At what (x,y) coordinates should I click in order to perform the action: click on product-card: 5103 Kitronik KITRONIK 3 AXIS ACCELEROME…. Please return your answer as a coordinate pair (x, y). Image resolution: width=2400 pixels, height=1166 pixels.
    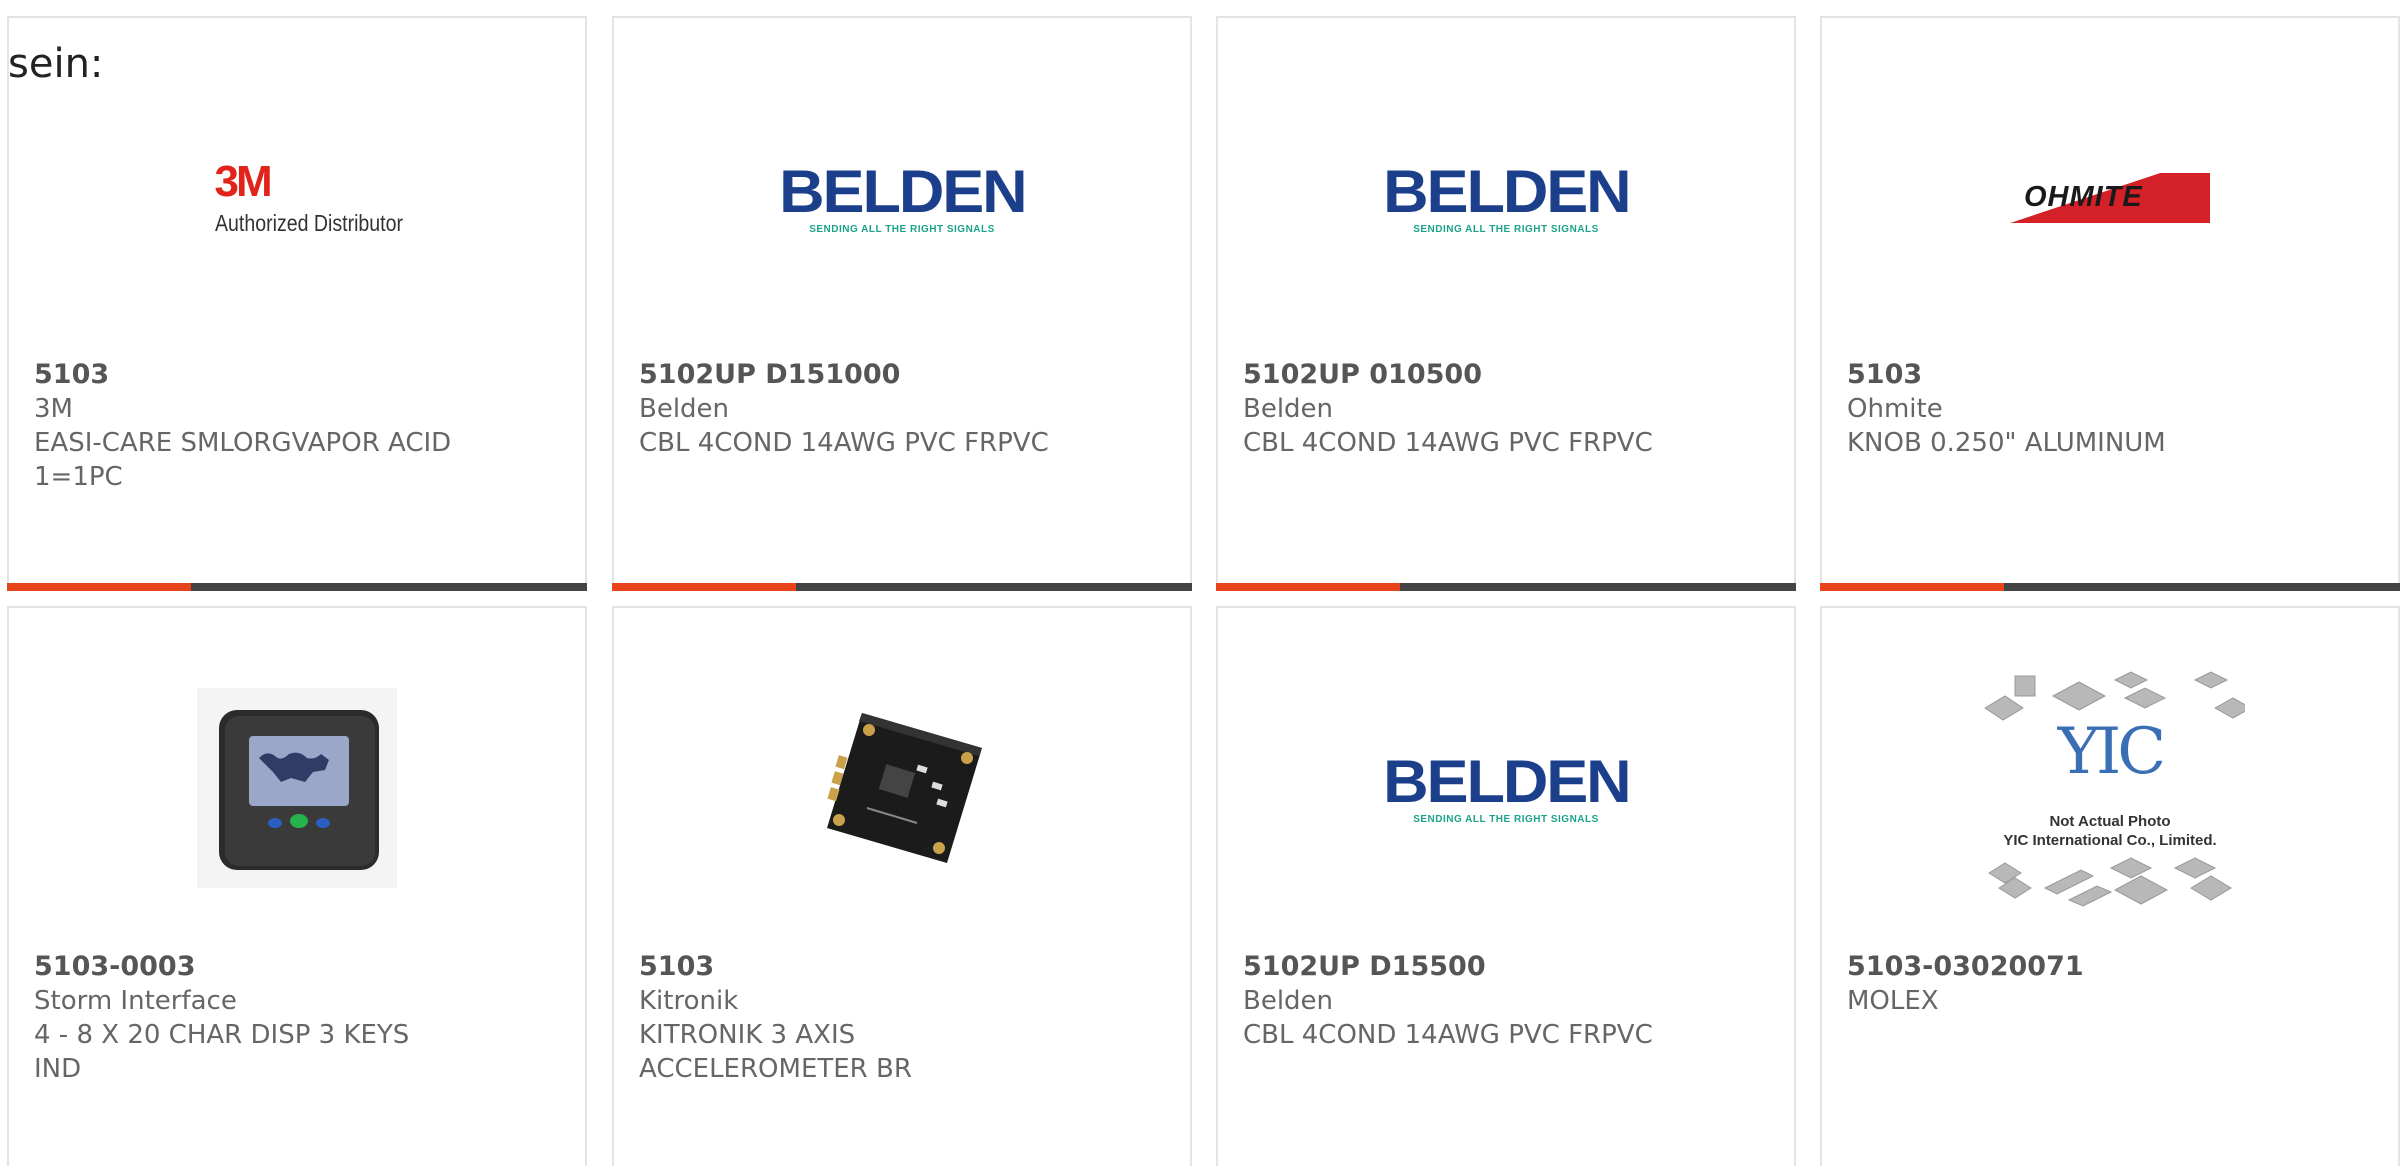
    Looking at the image, I should click on (902, 886).